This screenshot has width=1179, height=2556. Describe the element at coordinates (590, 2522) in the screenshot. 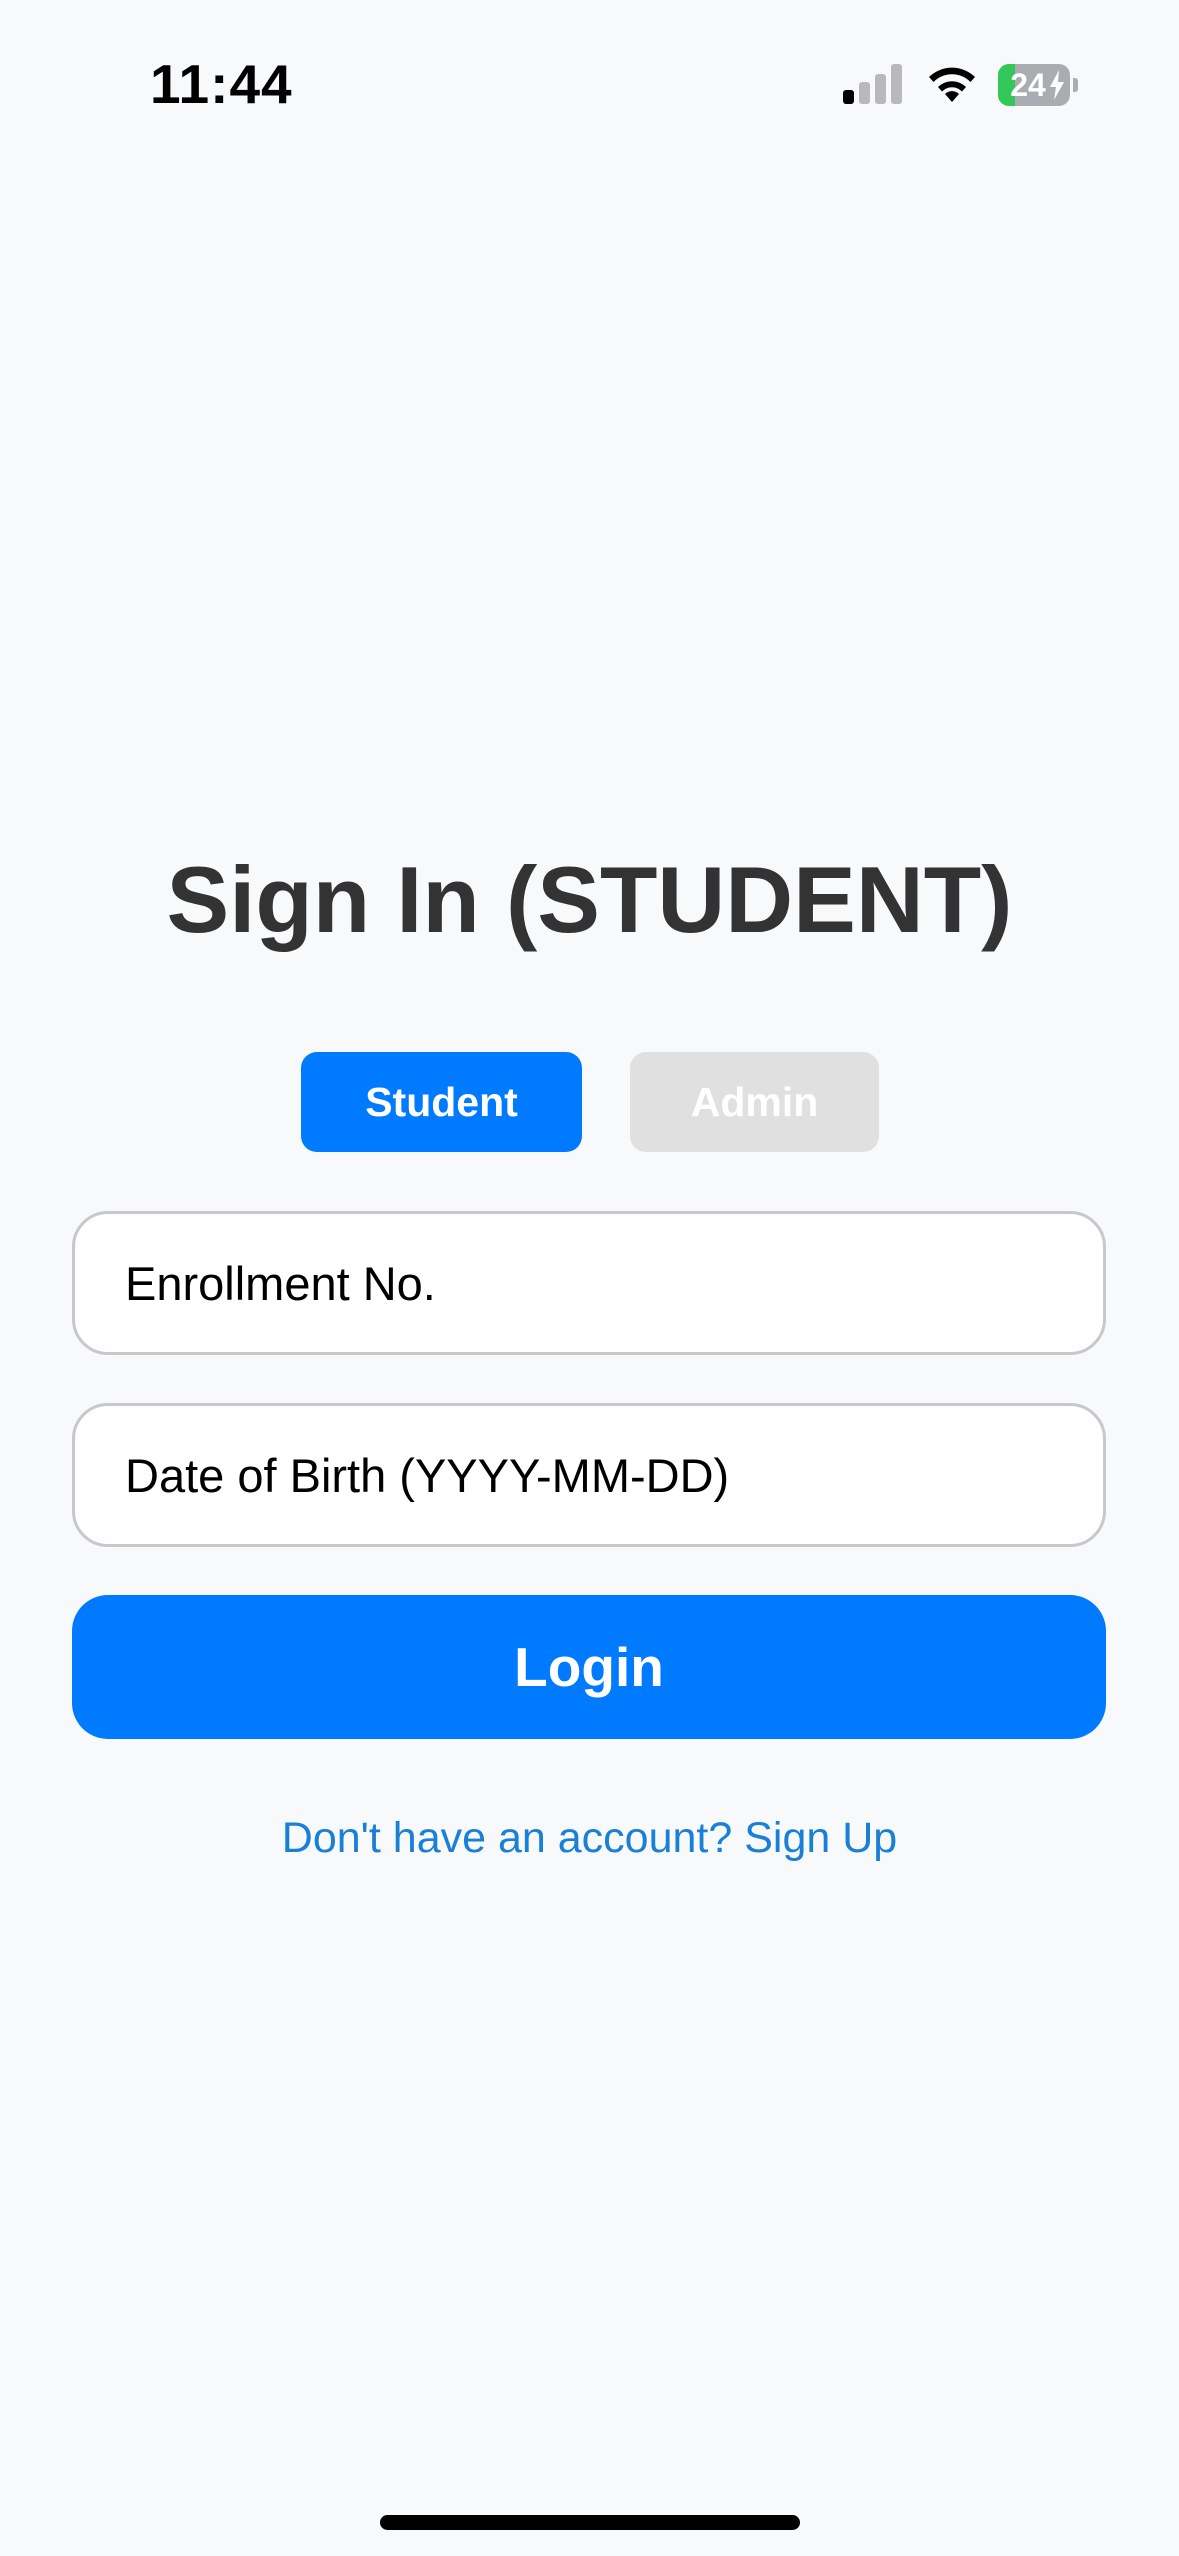

I see `home-indicator` at that location.